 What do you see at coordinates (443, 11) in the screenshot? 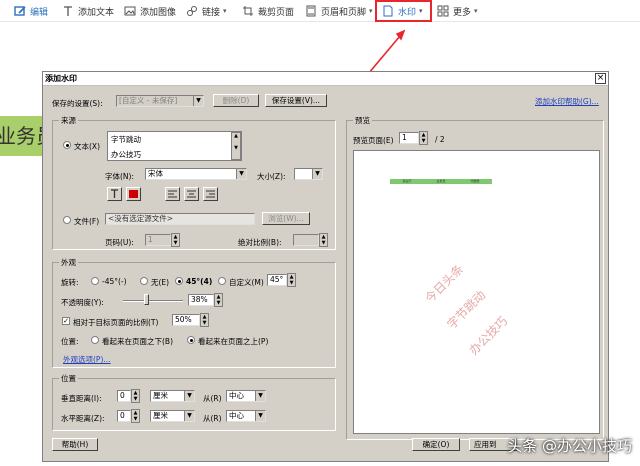
I see `more-icon` at bounding box center [443, 11].